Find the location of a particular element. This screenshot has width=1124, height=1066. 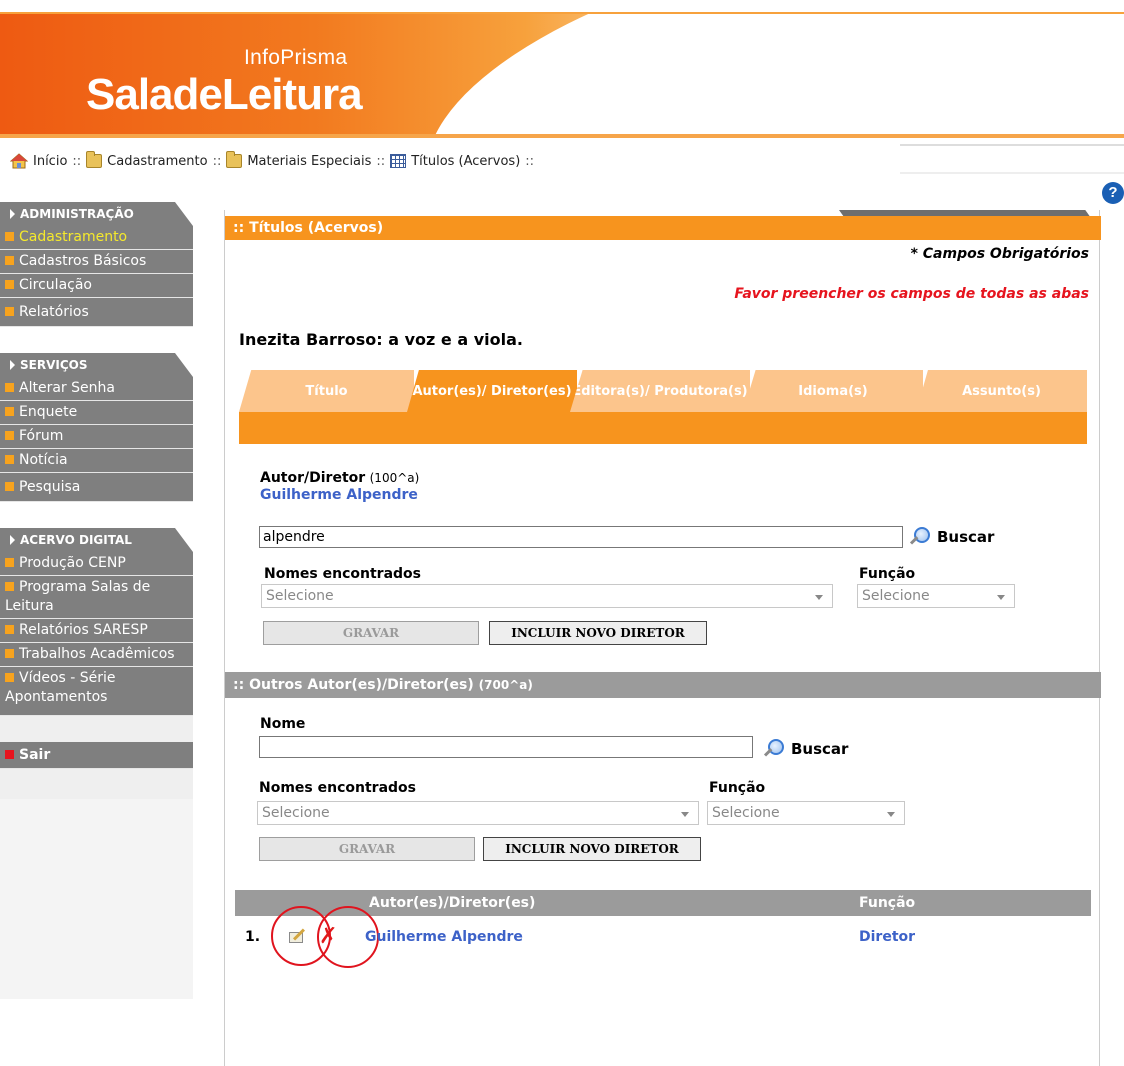

tab-idiomas: Idioma(s) is located at coordinates (833, 391).